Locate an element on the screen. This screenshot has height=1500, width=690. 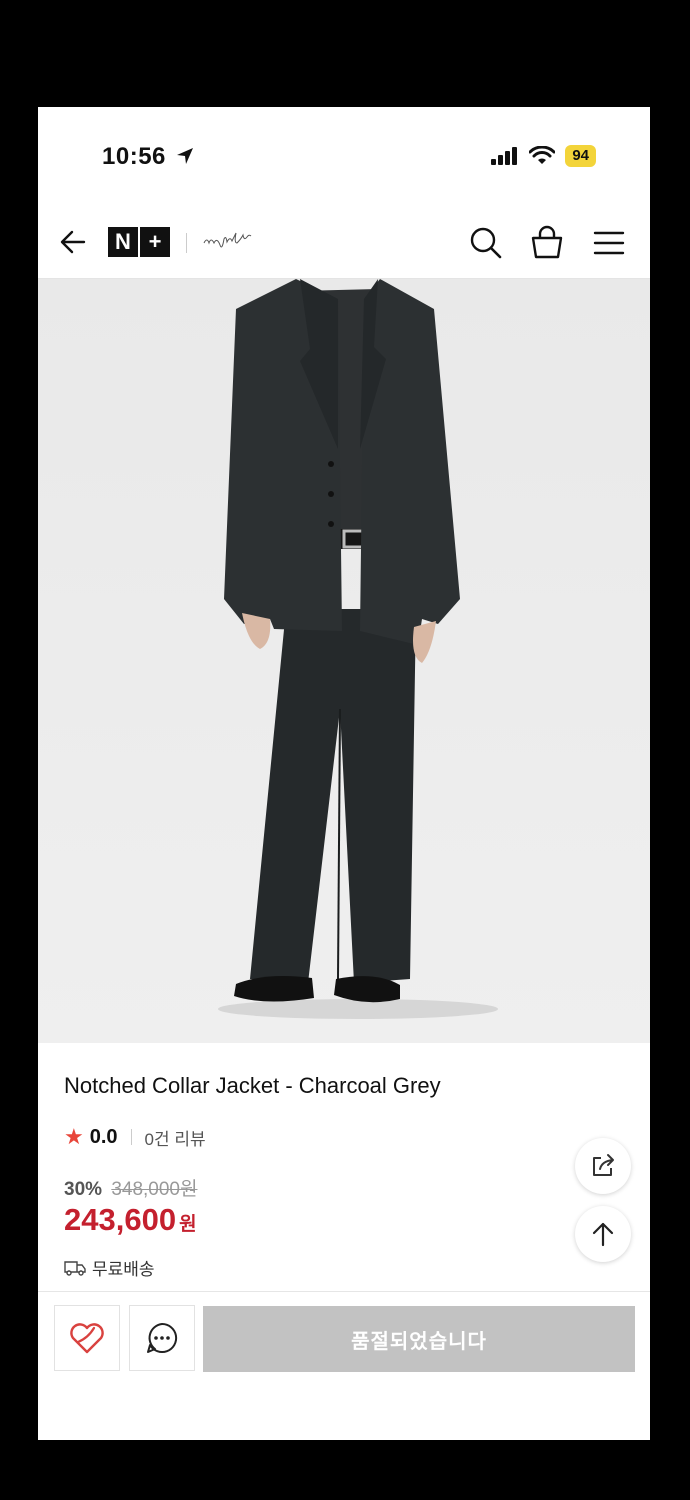
sold-out-button: 품절되었습니다 is located at coordinates (419, 1339).